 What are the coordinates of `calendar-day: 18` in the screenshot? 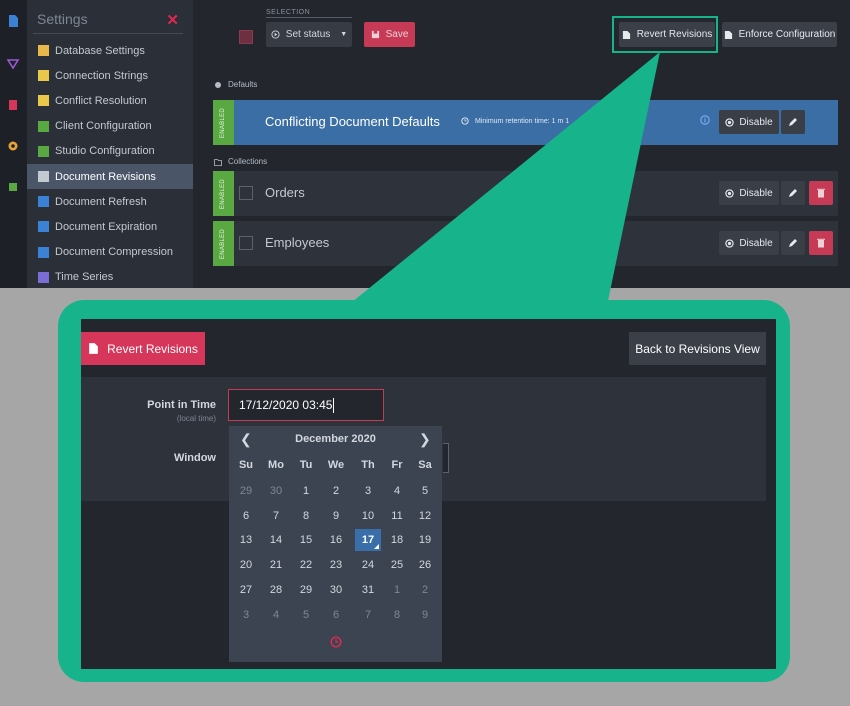 It's located at (397, 540).